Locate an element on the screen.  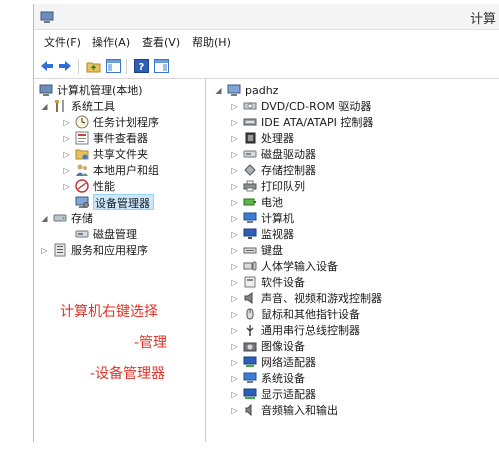
up-one-level-button is located at coordinates (93, 66).